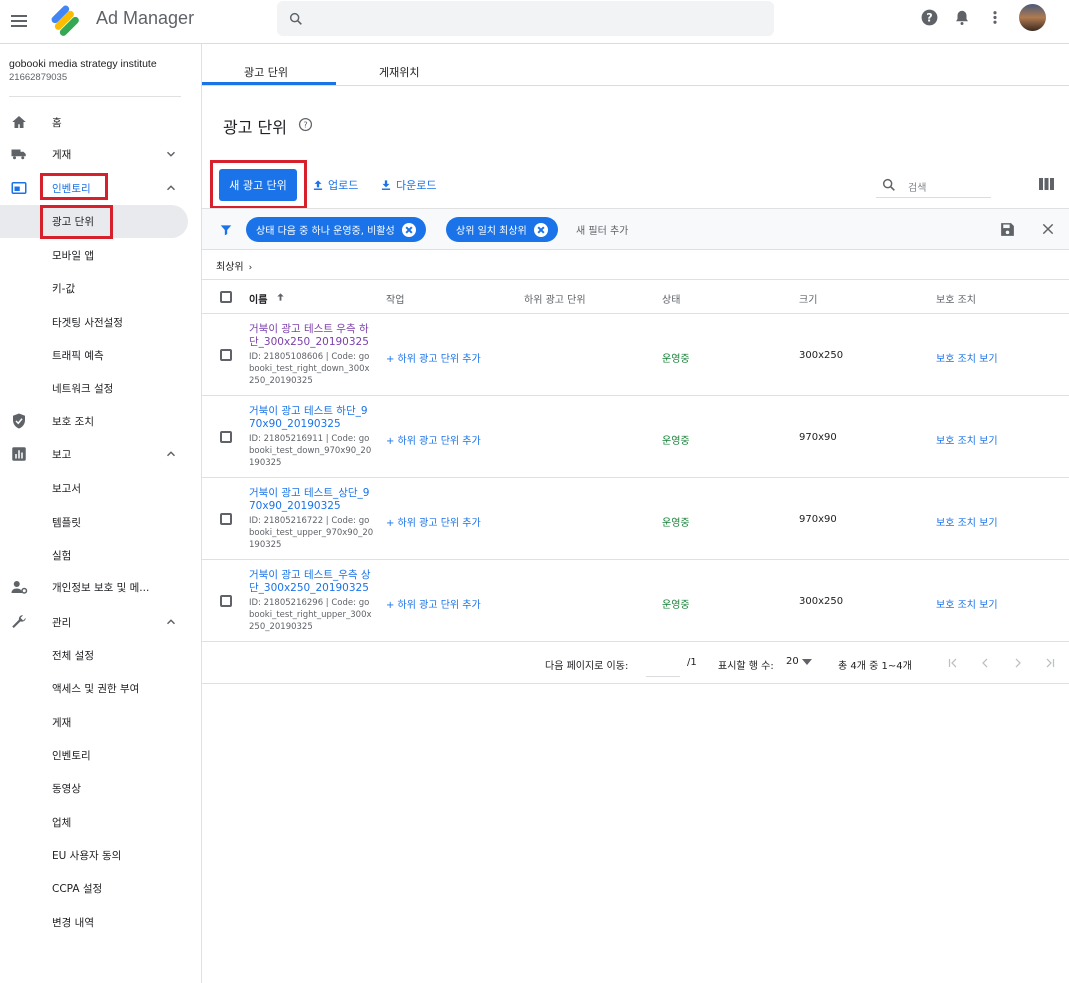 This screenshot has height=983, width=1069. What do you see at coordinates (83, 389) in the screenshot?
I see `sidebar-item-label: 네트워크 설정` at bounding box center [83, 389].